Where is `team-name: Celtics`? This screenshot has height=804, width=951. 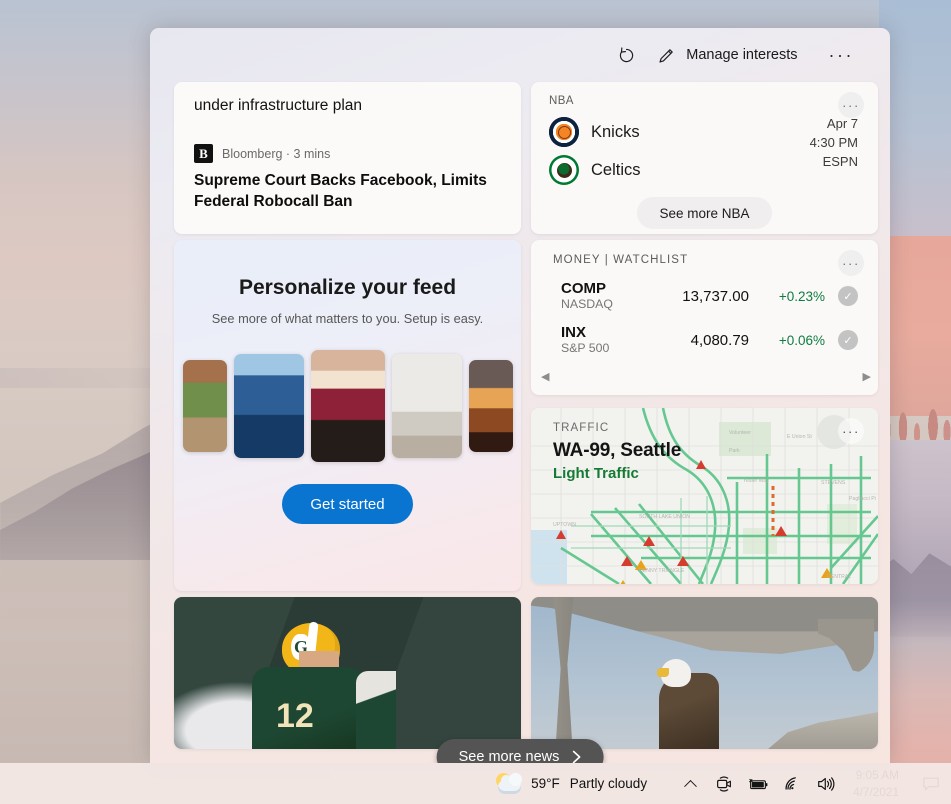
team-name: Celtics is located at coordinates (616, 169).